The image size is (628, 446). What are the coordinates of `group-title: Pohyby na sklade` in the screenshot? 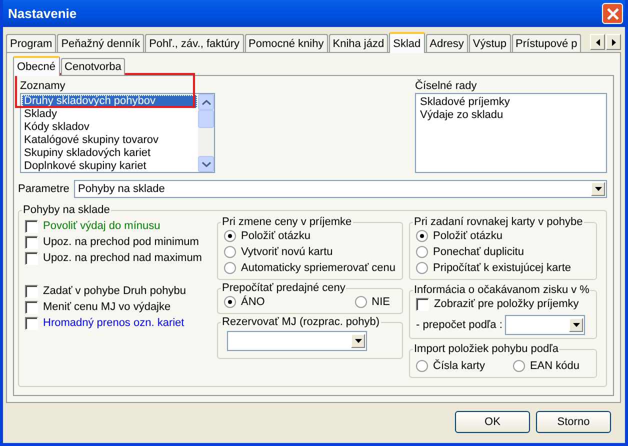 It's located at (66, 210).